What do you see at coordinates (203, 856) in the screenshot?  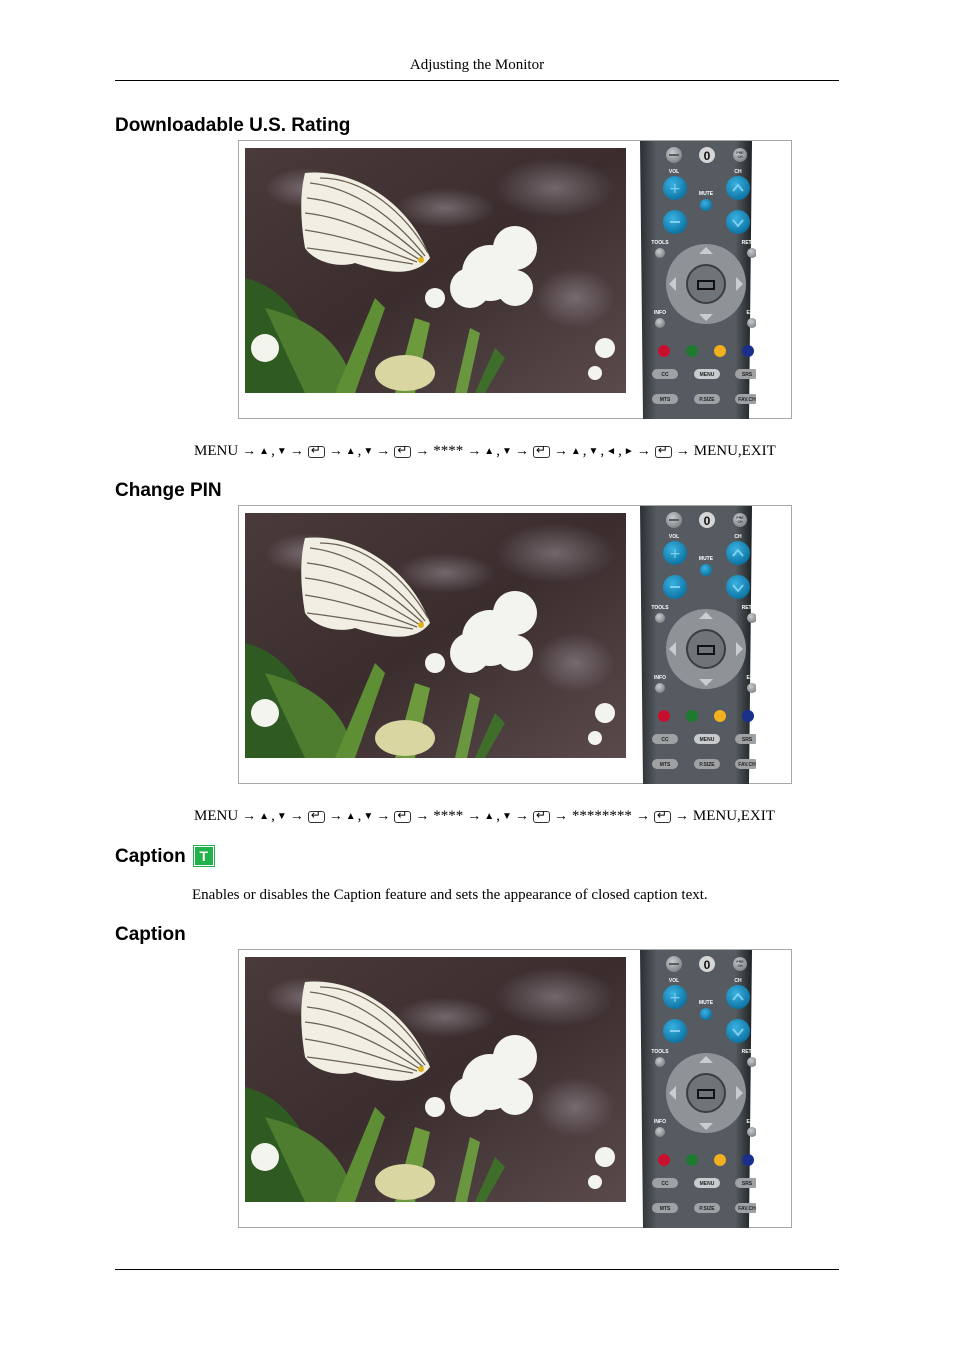 I see `tv-mode-badge-icon: T` at bounding box center [203, 856].